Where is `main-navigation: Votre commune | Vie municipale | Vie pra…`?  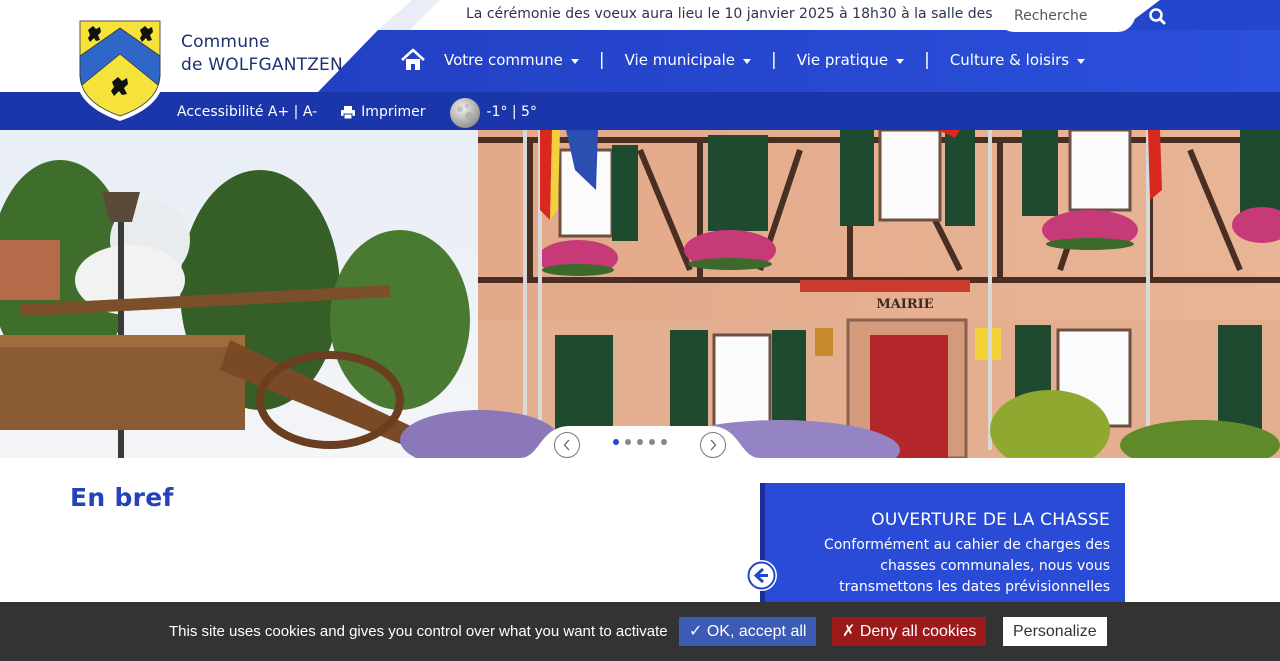 main-navigation: Votre commune | Vie municipale | Vie pra… is located at coordinates (743, 60).